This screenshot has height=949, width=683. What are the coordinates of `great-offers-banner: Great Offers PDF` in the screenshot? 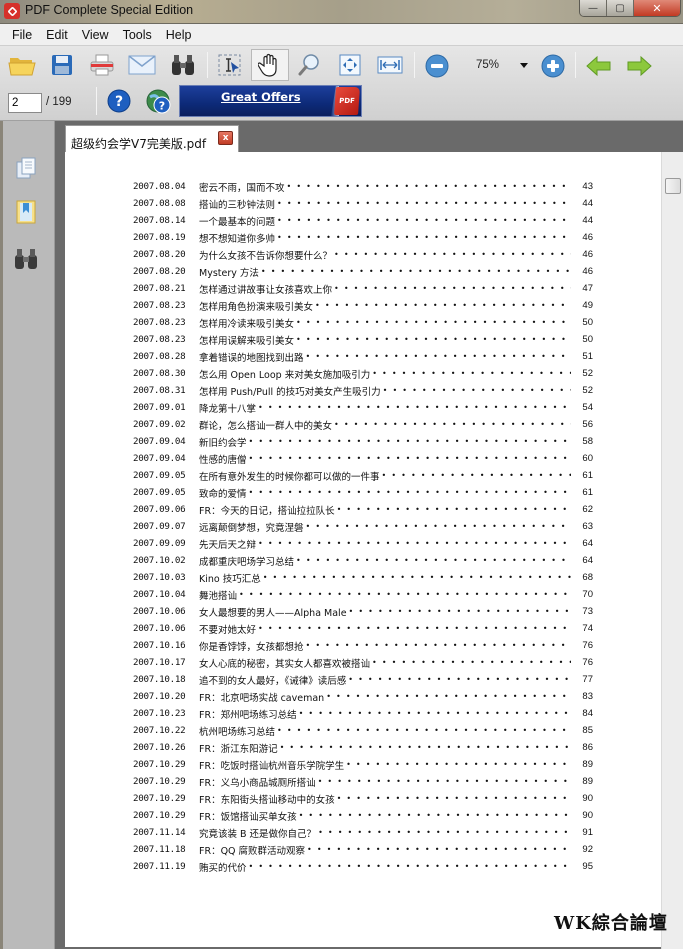 It's located at (270, 101).